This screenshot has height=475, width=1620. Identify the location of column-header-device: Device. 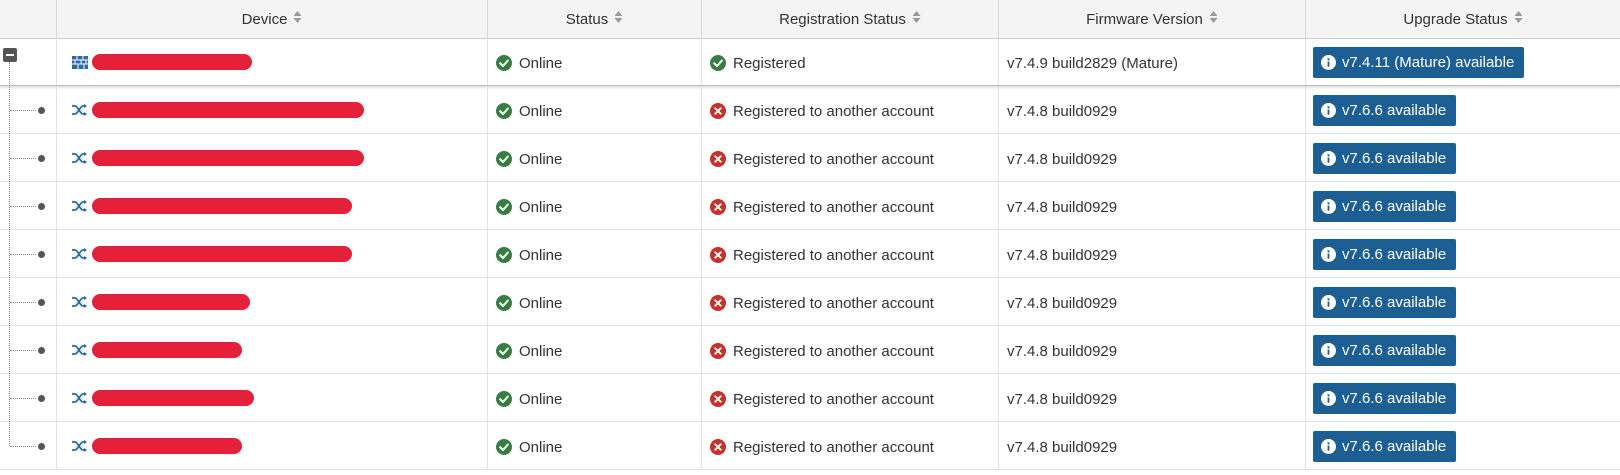
(272, 19).